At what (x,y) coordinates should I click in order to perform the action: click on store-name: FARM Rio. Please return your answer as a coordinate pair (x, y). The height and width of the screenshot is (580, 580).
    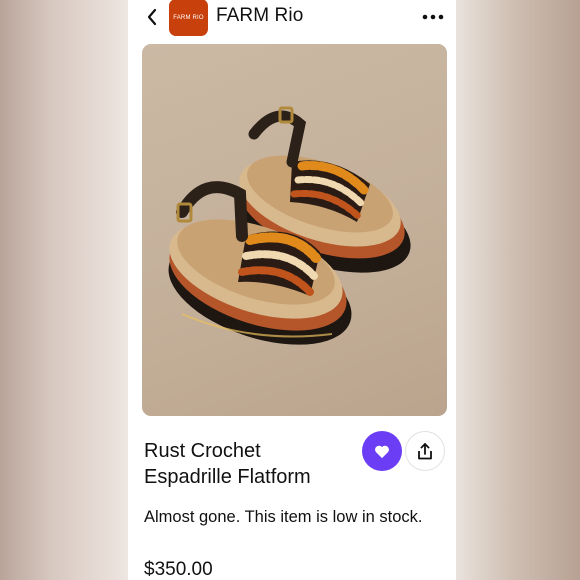
    Looking at the image, I should click on (259, 16).